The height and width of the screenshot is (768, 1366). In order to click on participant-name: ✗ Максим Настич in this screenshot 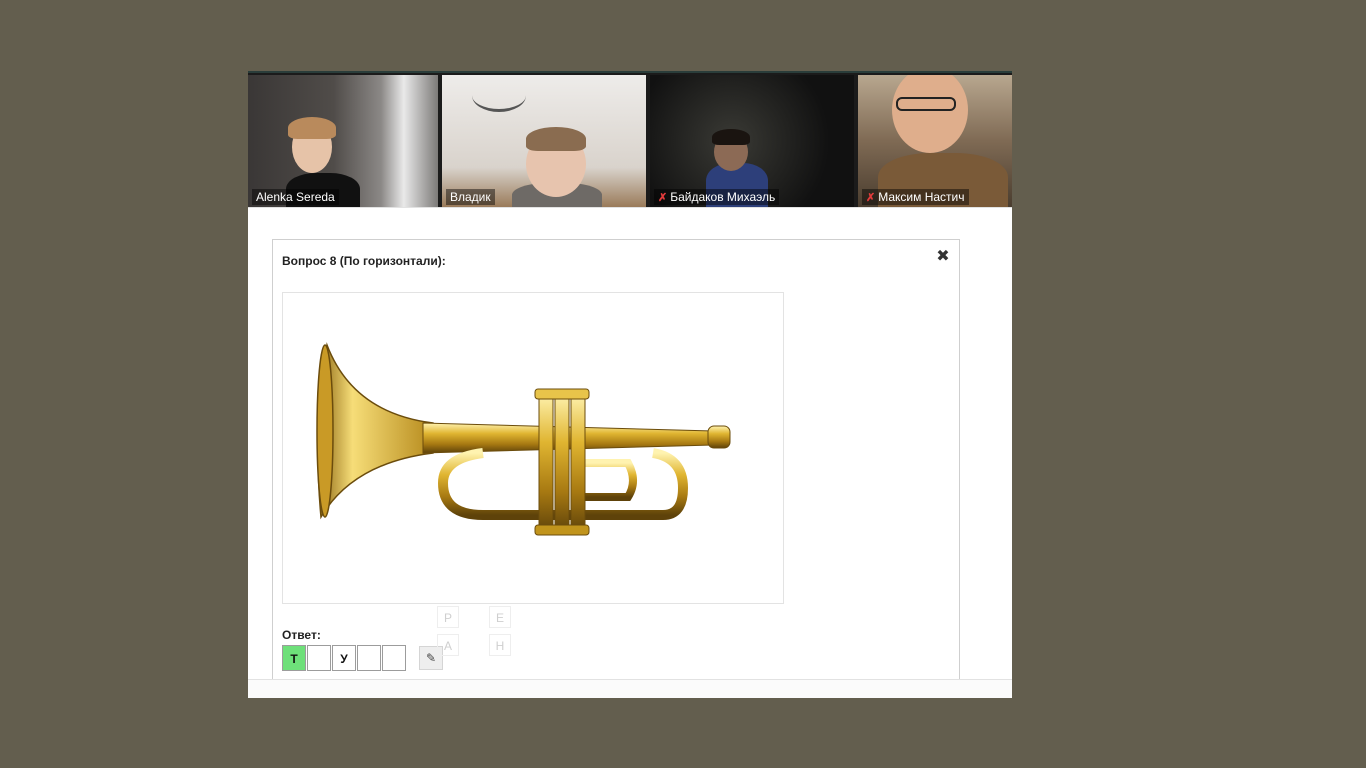, I will do `click(915, 197)`.